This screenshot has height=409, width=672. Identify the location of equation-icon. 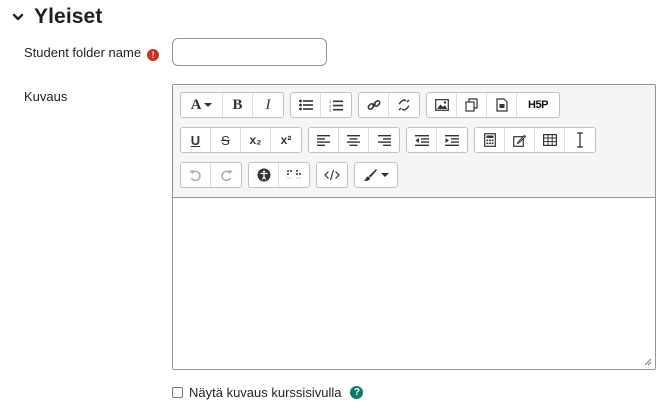
(490, 140).